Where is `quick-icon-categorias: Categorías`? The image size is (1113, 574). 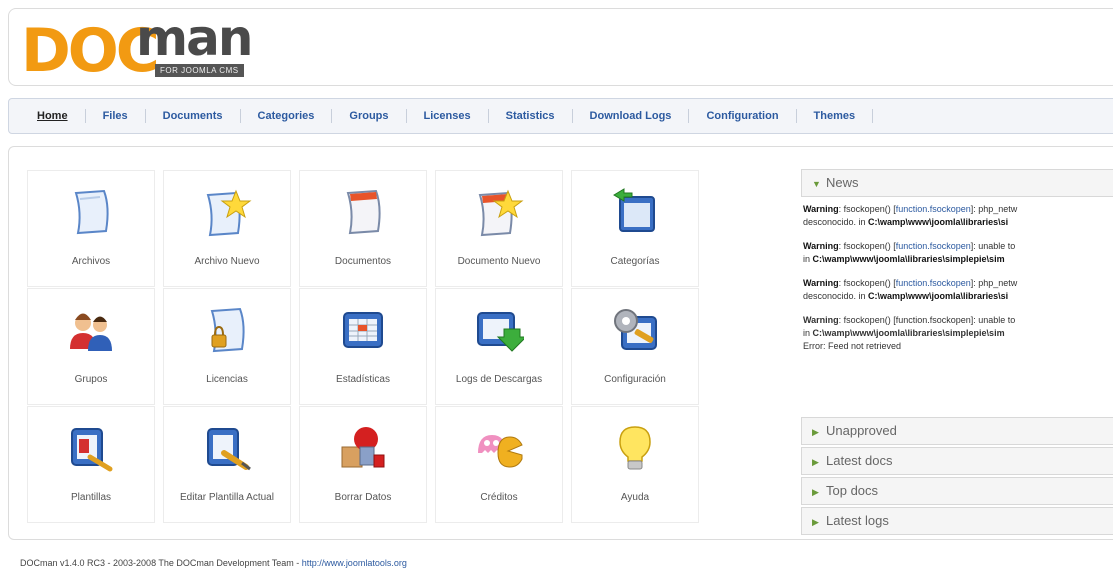 quick-icon-categorias: Categorías is located at coordinates (635, 228).